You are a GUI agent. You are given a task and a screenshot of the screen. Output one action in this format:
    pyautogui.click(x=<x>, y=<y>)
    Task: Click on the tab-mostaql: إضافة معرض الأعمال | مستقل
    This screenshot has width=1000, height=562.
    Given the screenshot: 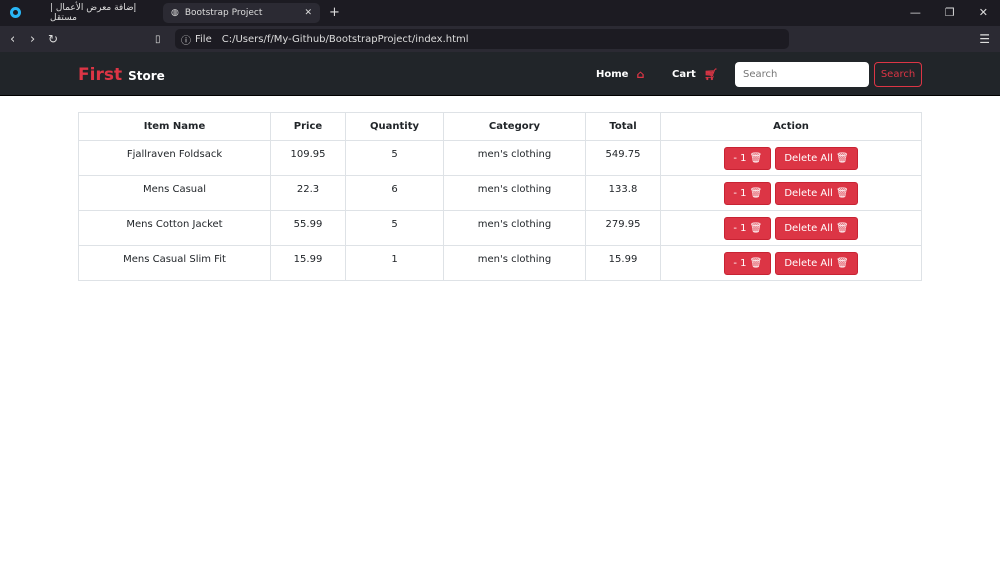 What is the action you would take?
    pyautogui.click(x=105, y=13)
    